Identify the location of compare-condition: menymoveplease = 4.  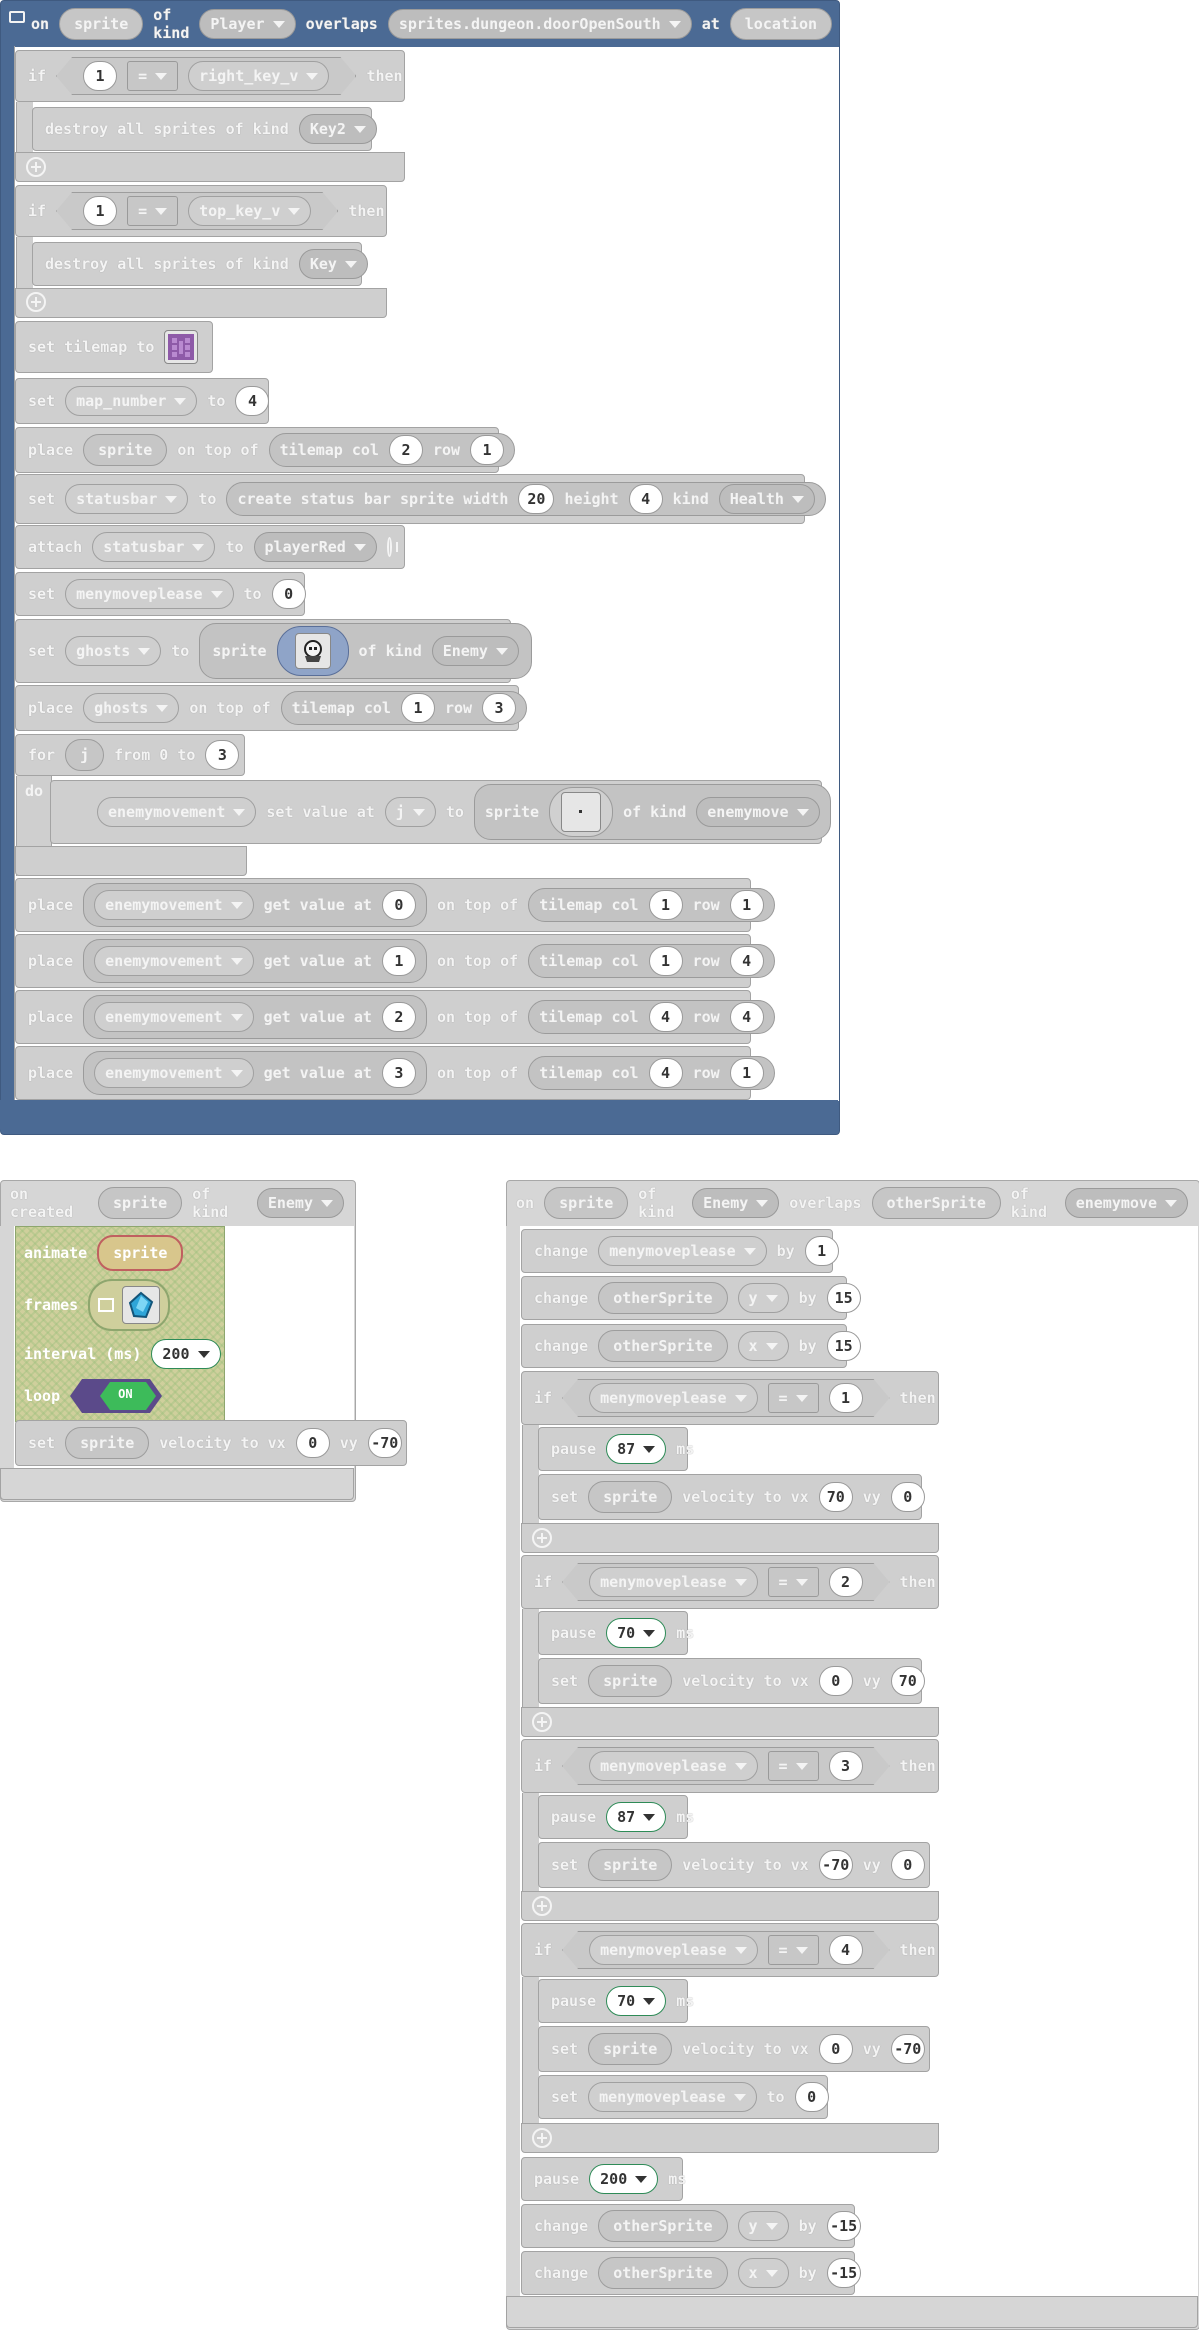
(725, 1950).